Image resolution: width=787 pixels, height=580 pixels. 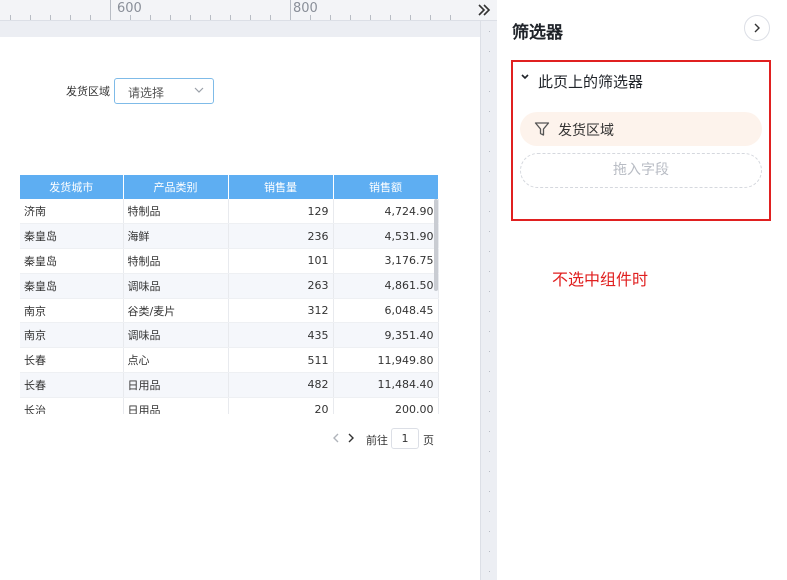 What do you see at coordinates (176, 187) in the screenshot?
I see `column-header: 产品类别` at bounding box center [176, 187].